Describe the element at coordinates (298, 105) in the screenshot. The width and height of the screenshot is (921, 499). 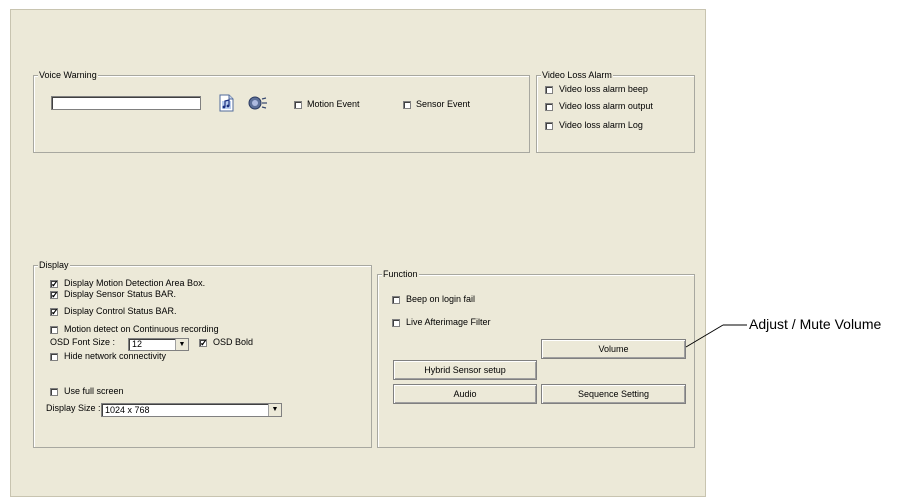
I see `motion-event-checkbox` at that location.